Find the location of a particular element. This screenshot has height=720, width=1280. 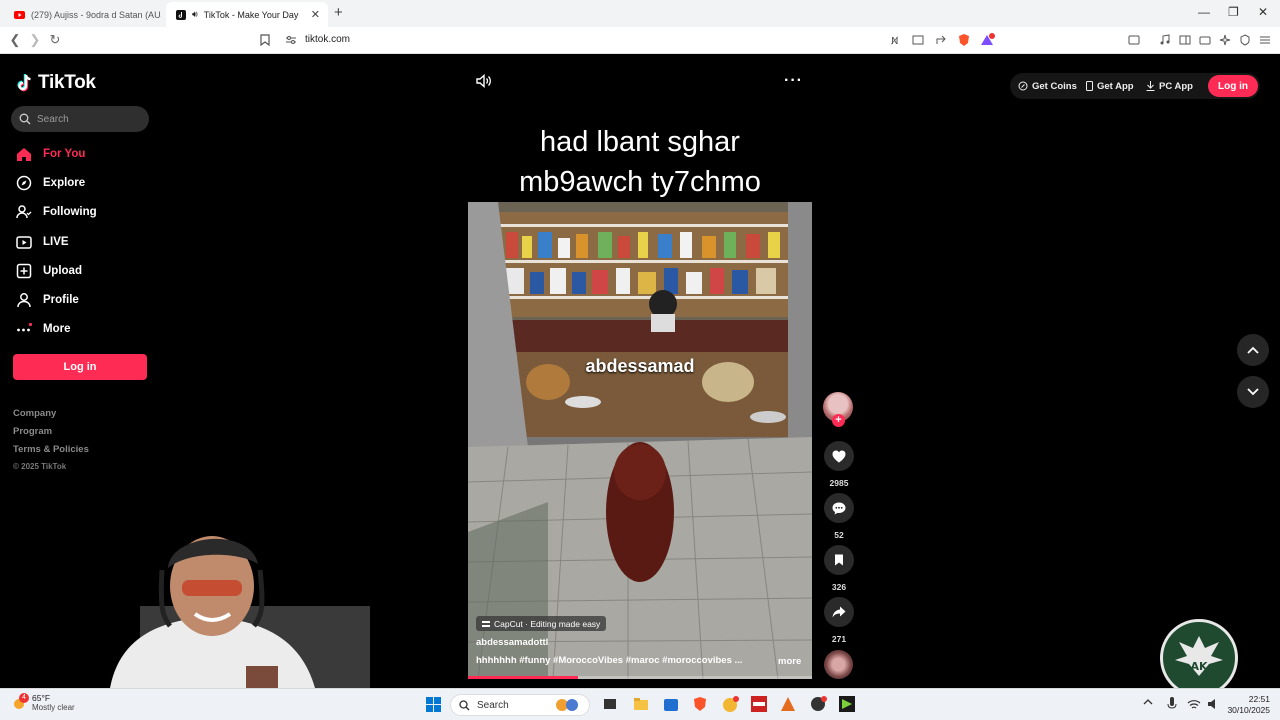

brave-shield-icon is located at coordinates (964, 40).